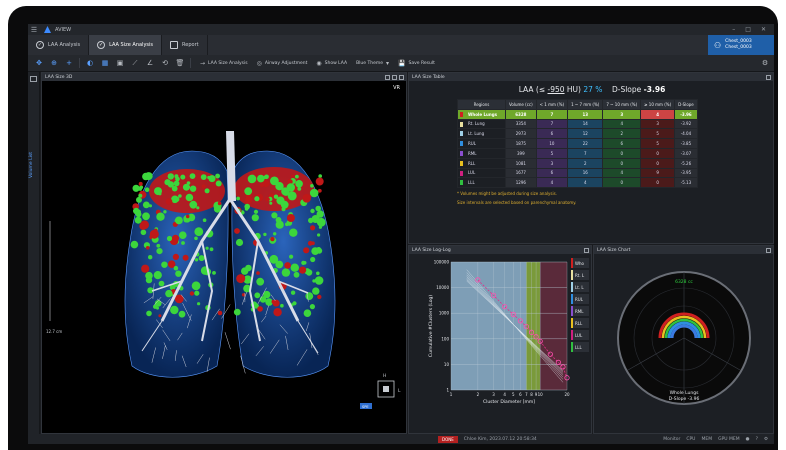 The height and width of the screenshot is (450, 786). I want to click on airway-adjustment-button: ◎ Airway Adjustment, so click(282, 63).